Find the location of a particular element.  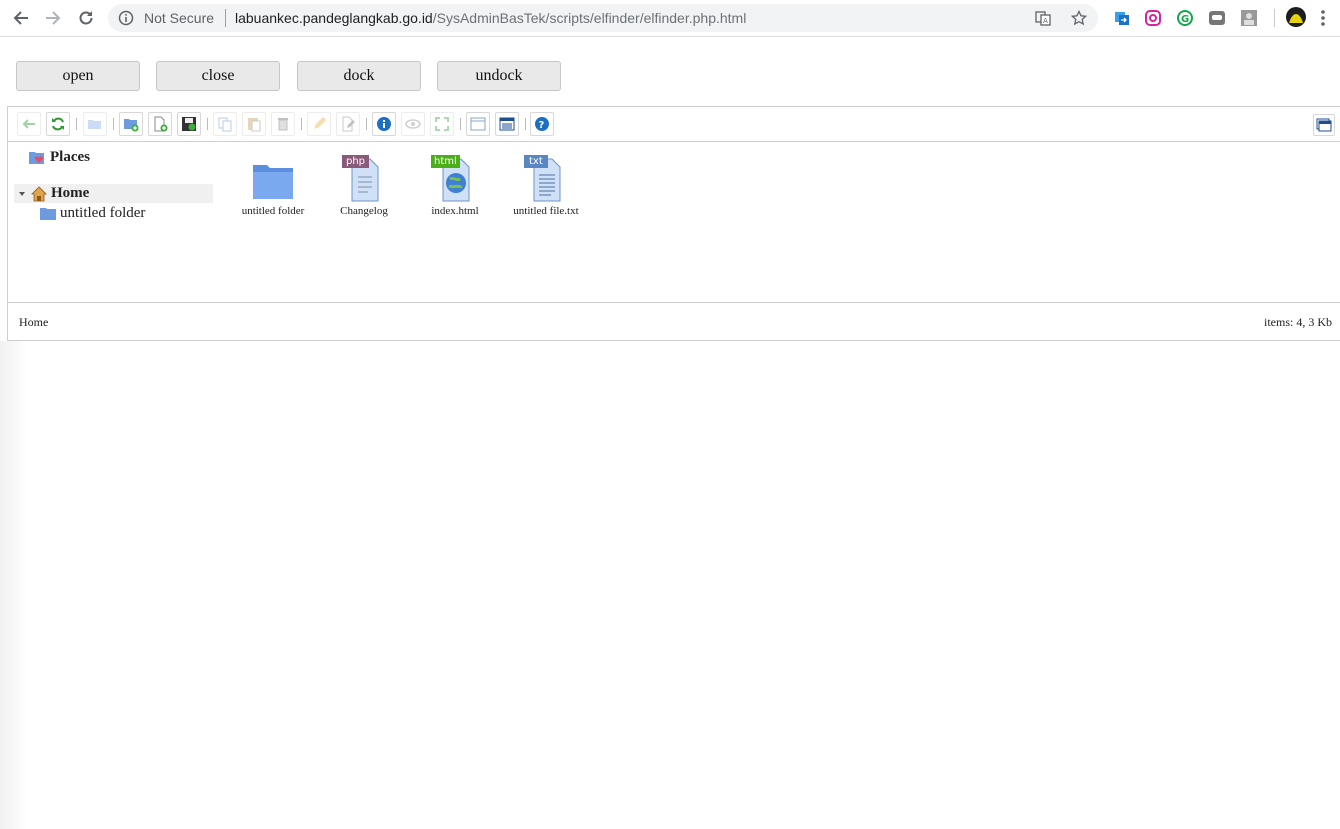

home-label: Home is located at coordinates (70, 193).